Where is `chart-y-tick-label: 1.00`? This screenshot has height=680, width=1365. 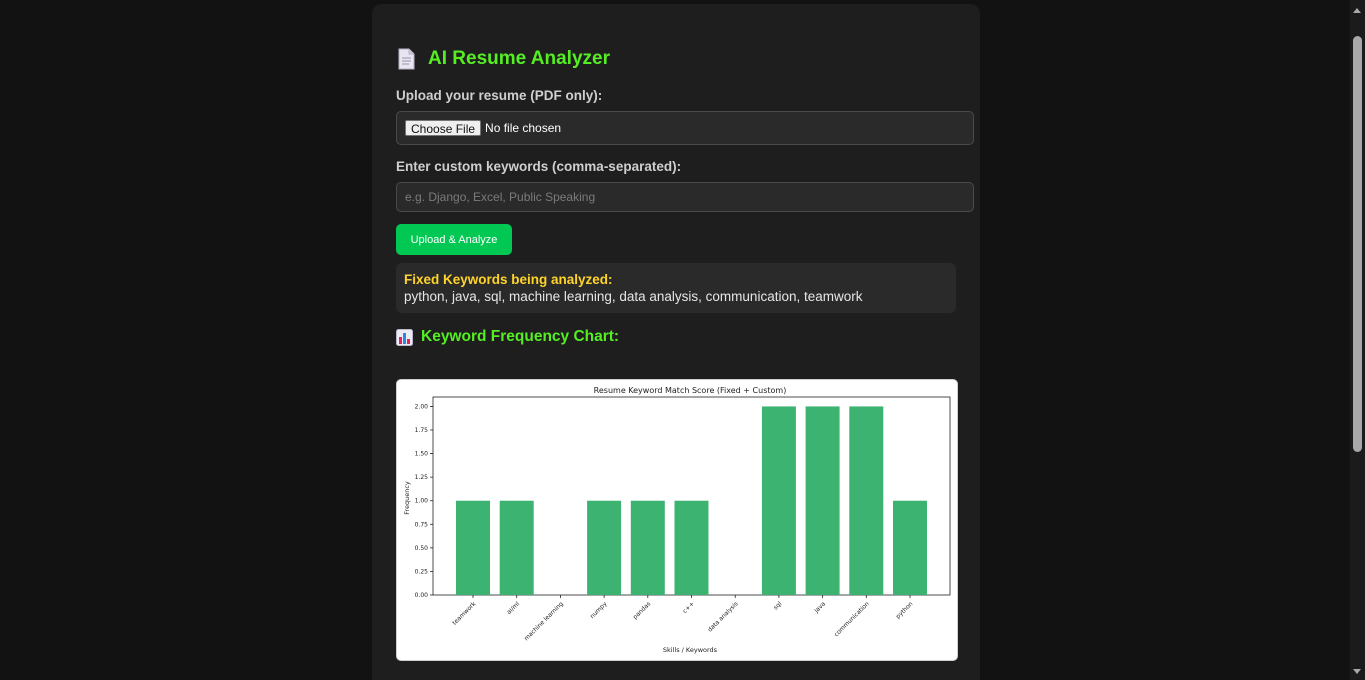 chart-y-tick-label: 1.00 is located at coordinates (422, 501).